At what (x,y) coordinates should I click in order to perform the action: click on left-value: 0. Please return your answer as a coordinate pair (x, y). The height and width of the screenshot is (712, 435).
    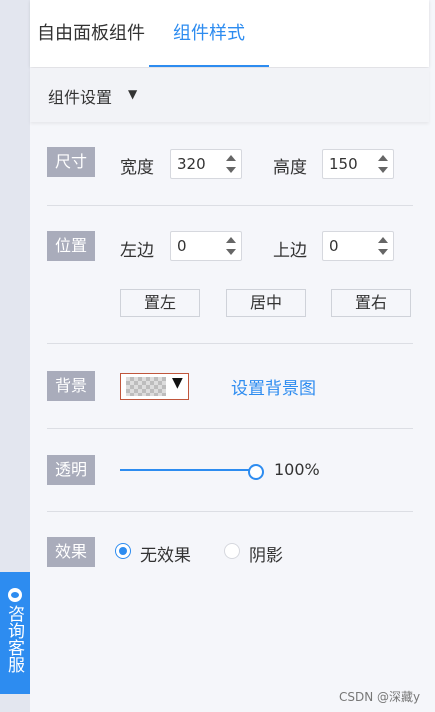
    Looking at the image, I should click on (182, 246).